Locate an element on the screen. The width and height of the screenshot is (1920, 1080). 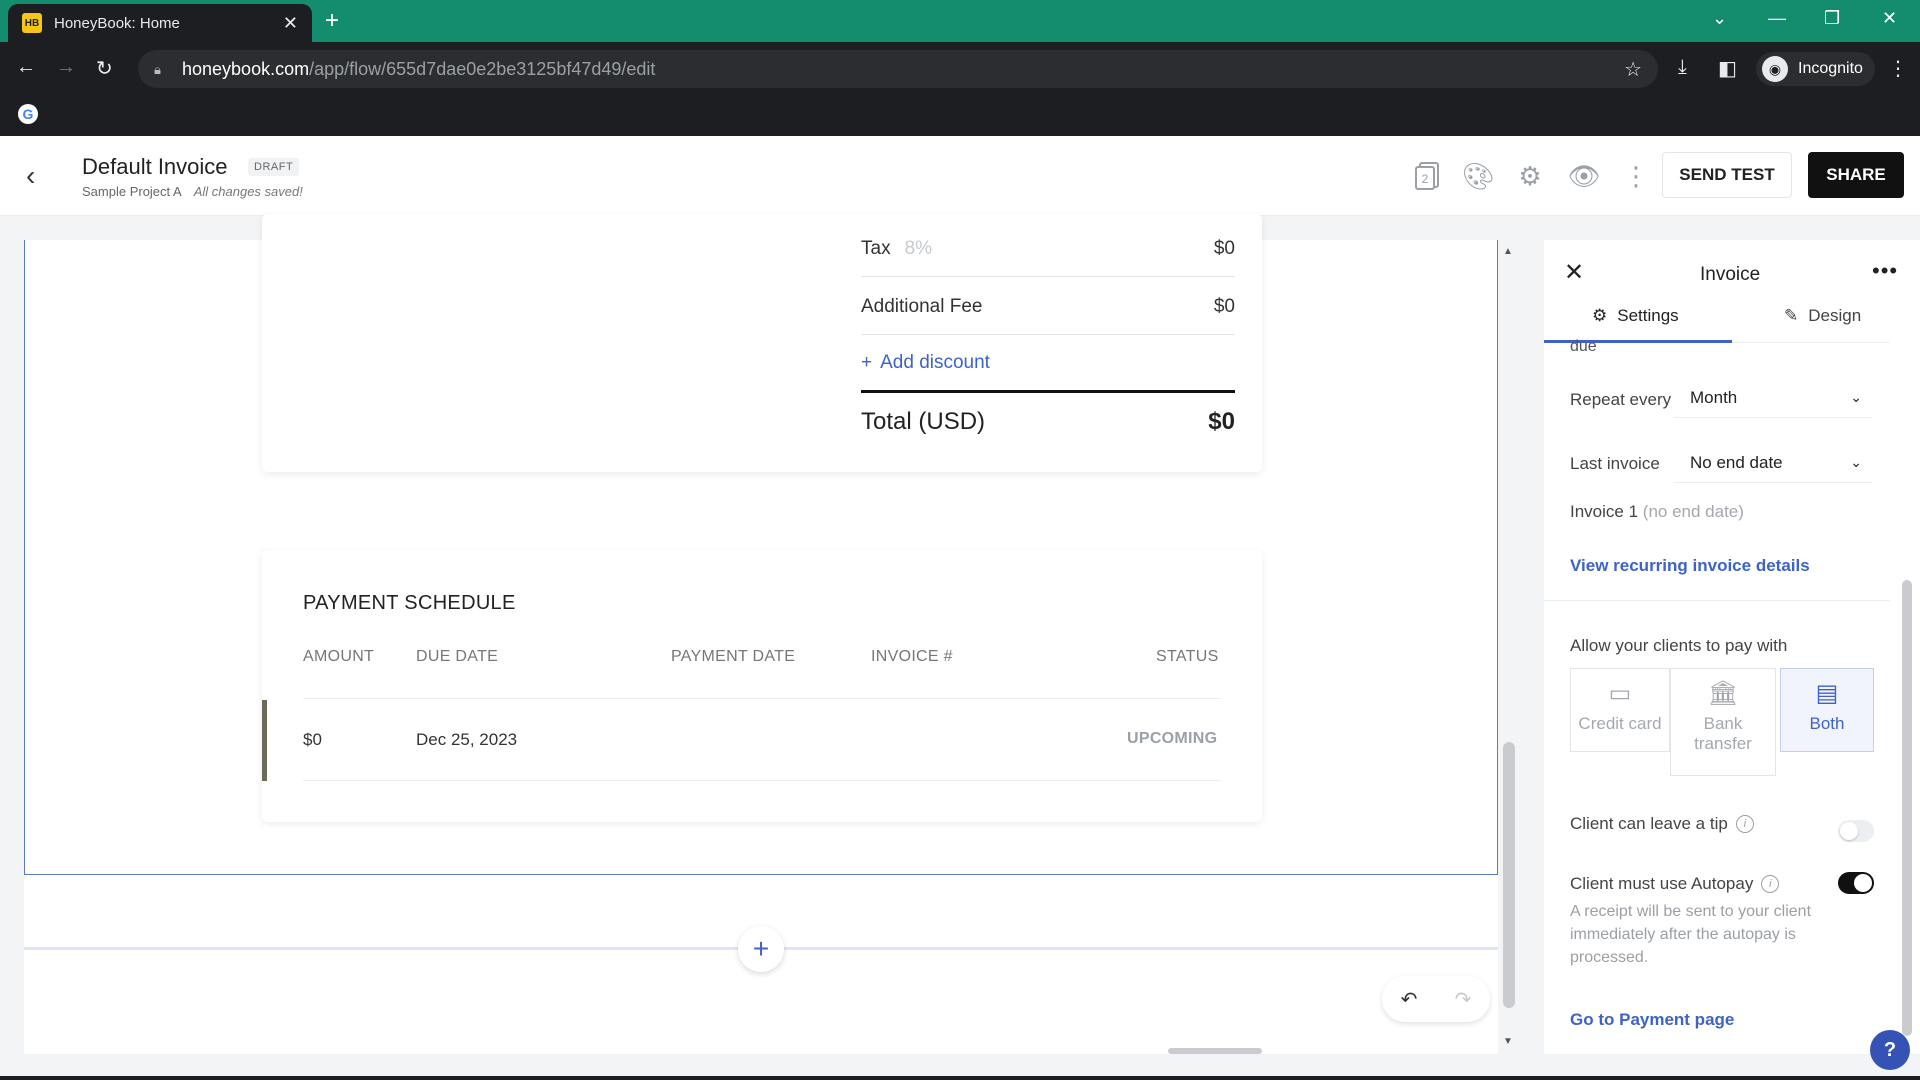
autopay-setting-label: Client must use Autopay i is located at coordinates (1675, 884).